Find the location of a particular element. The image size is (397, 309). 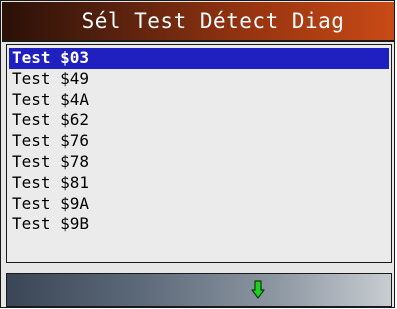

list-item-test-9b: Test $9B is located at coordinates (199, 224).